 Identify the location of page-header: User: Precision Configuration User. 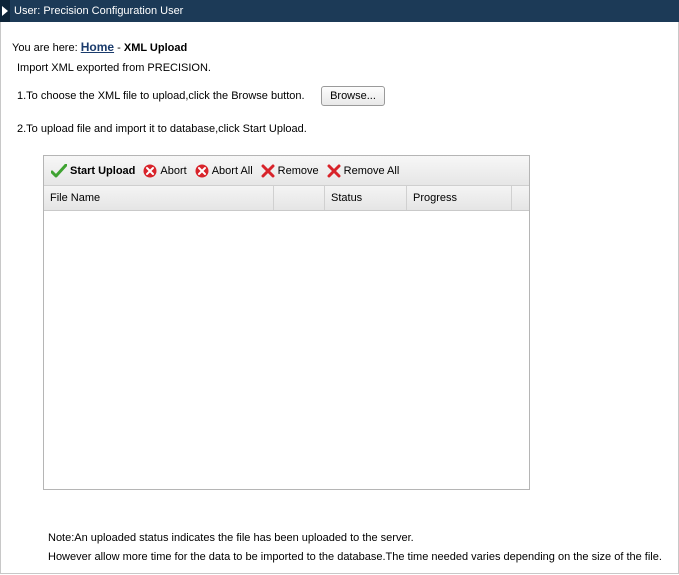
(339, 11).